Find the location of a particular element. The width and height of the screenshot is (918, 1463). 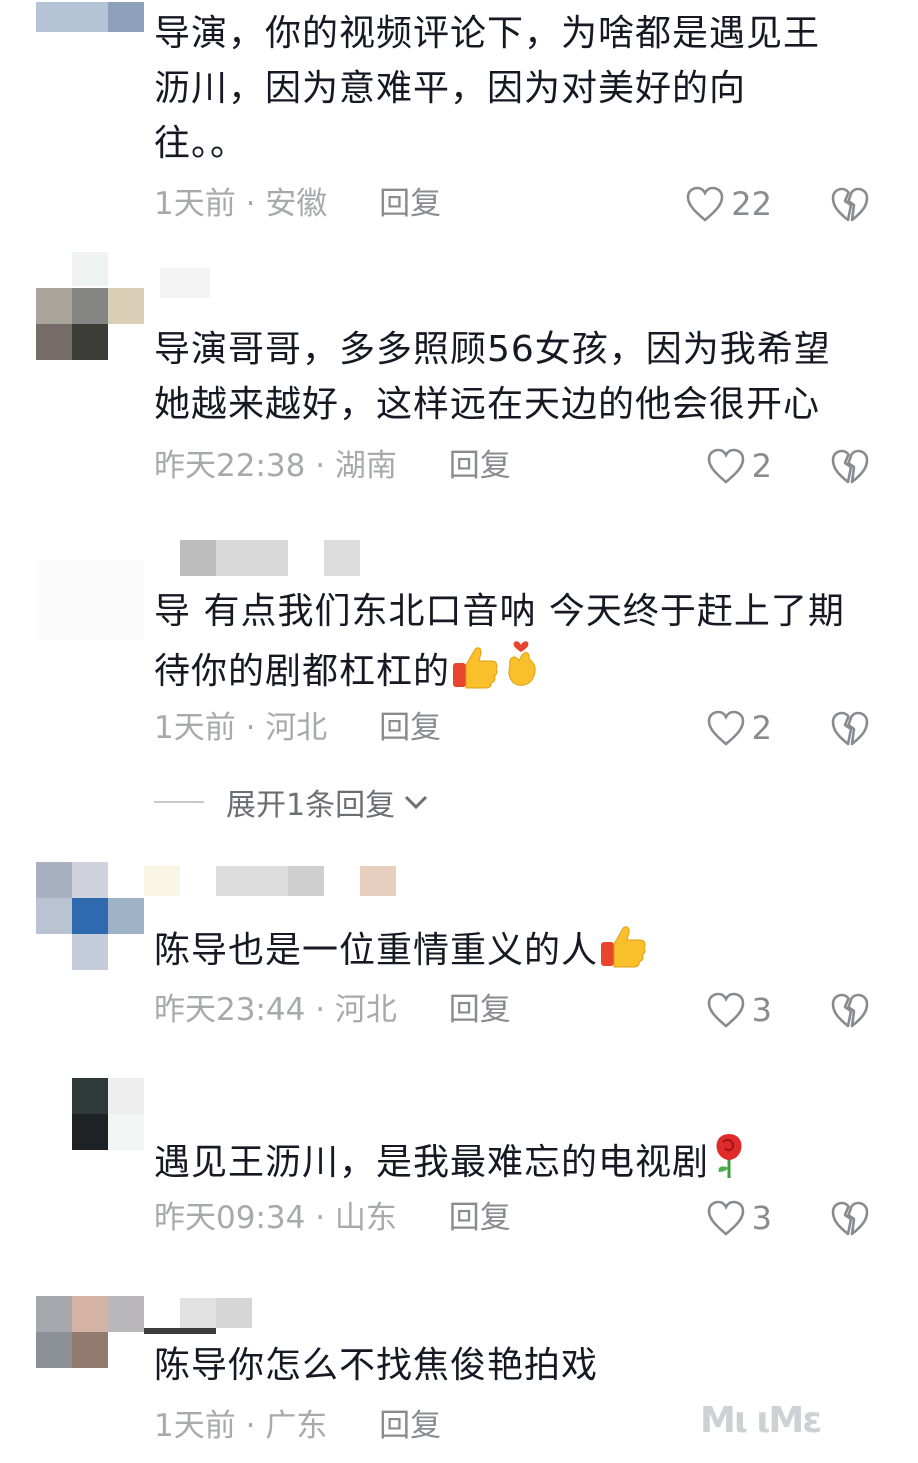

comment-location: 湖南 is located at coordinates (365, 466).